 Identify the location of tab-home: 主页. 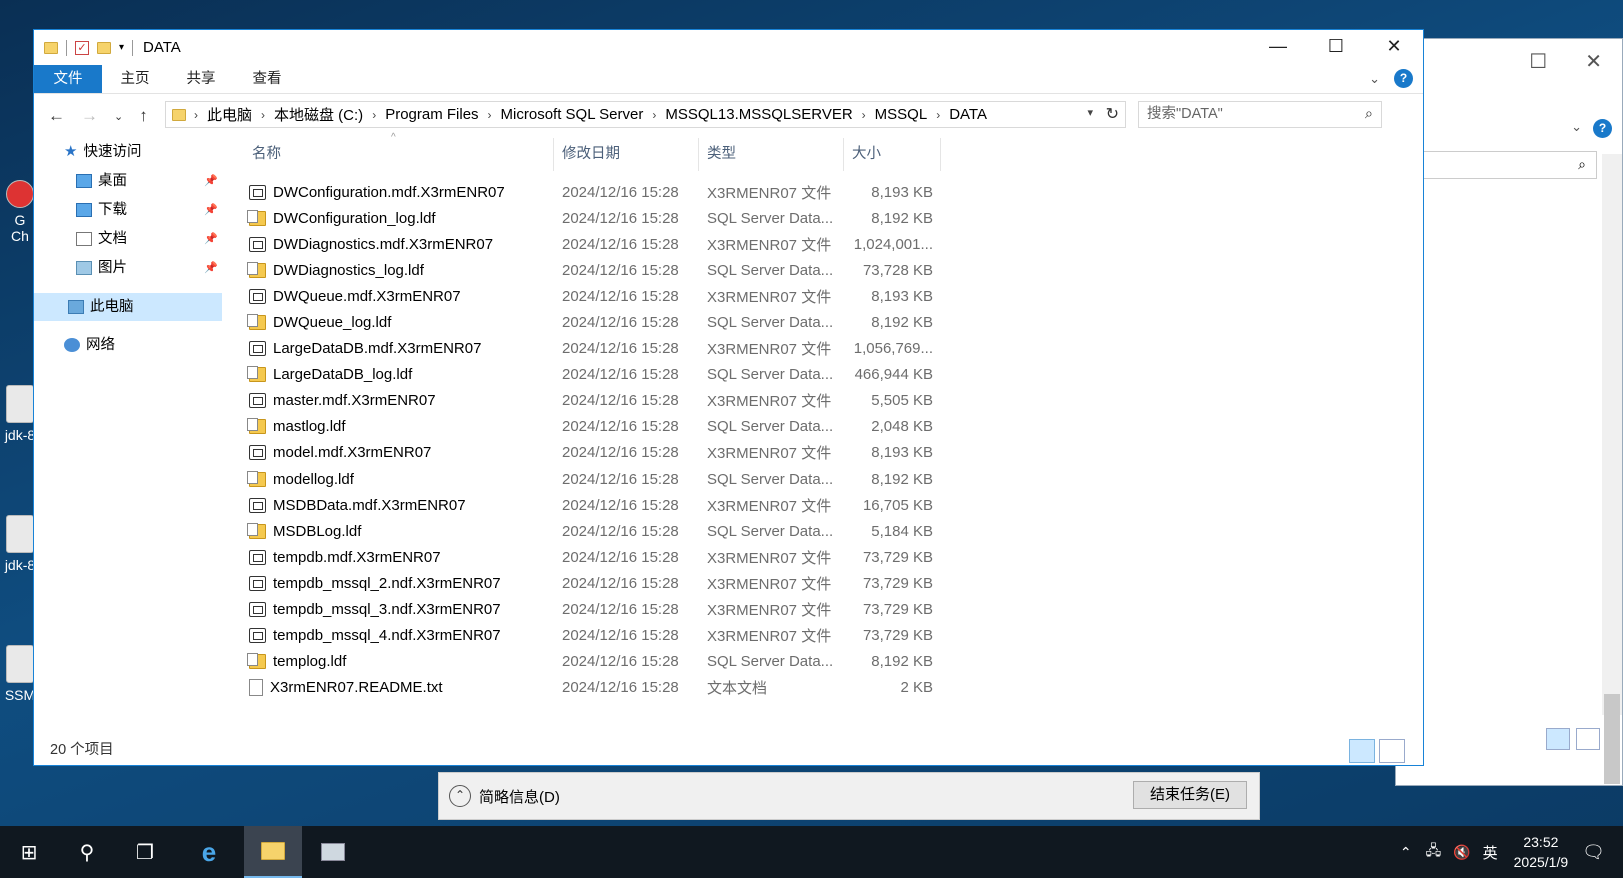
(135, 79).